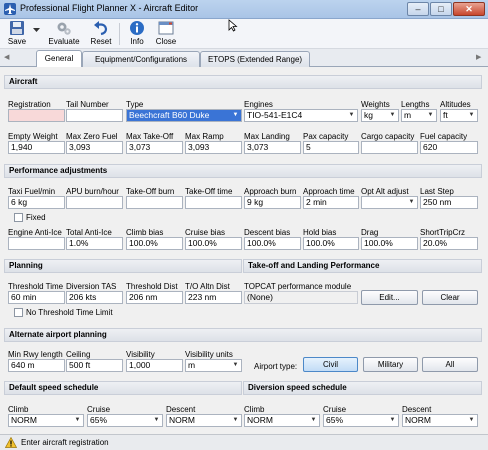  What do you see at coordinates (272, 147) in the screenshot?
I see `max-landing-field: 3,073` at bounding box center [272, 147].